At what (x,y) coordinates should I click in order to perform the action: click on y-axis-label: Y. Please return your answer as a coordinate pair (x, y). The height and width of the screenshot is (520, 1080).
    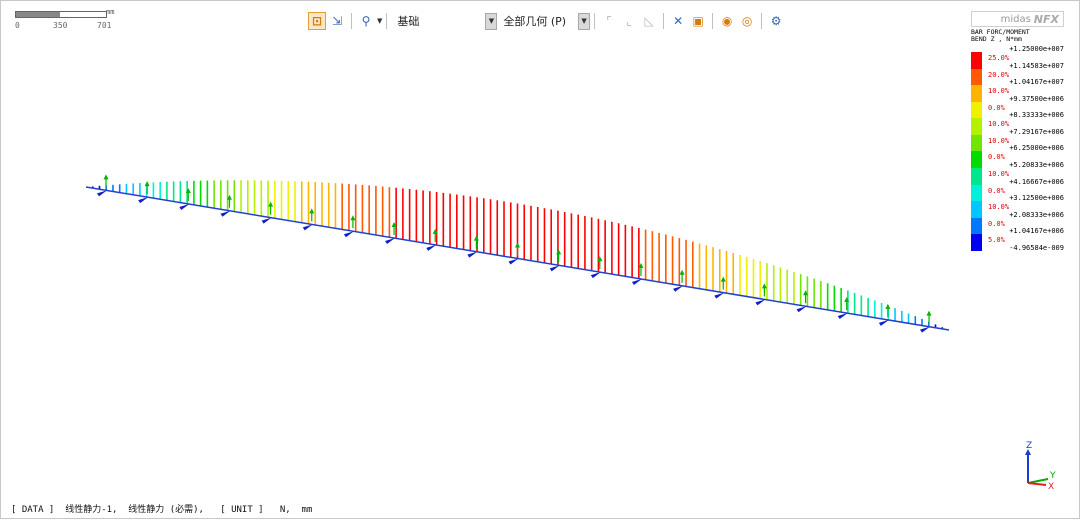
    Looking at the image, I should click on (1052, 476).